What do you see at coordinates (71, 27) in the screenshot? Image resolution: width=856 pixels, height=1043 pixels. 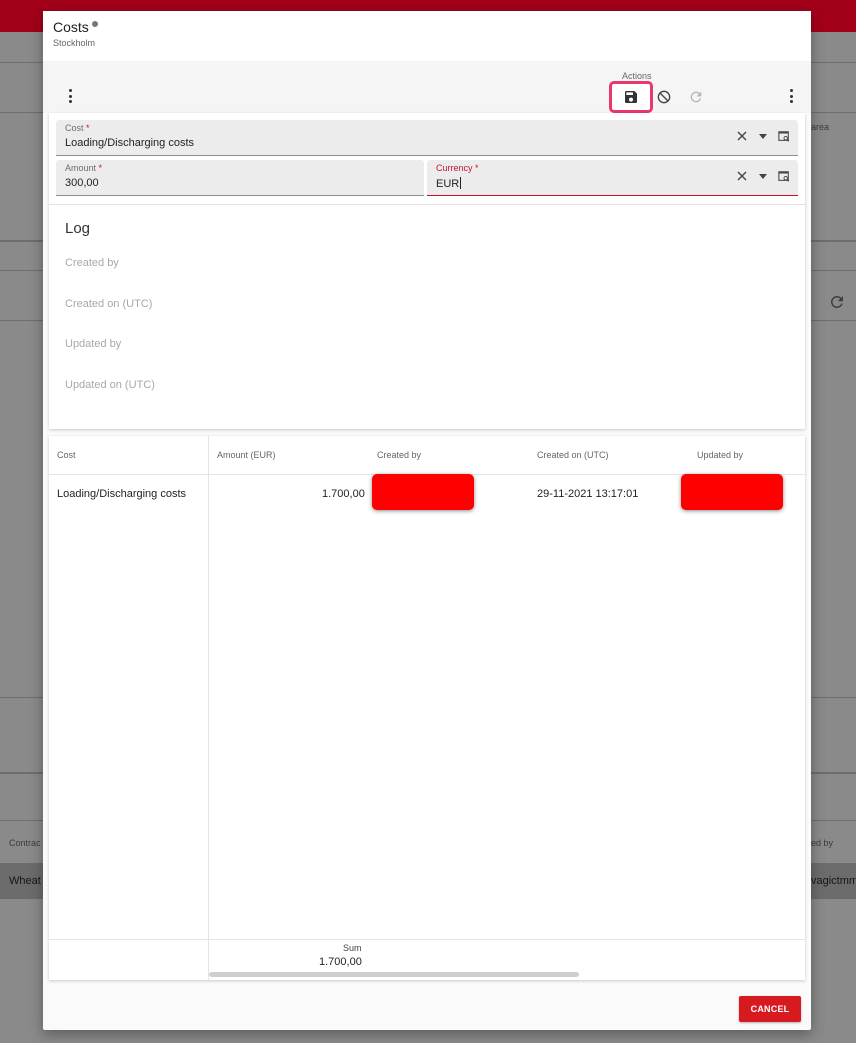 I see `dialog-title: Costs` at bounding box center [71, 27].